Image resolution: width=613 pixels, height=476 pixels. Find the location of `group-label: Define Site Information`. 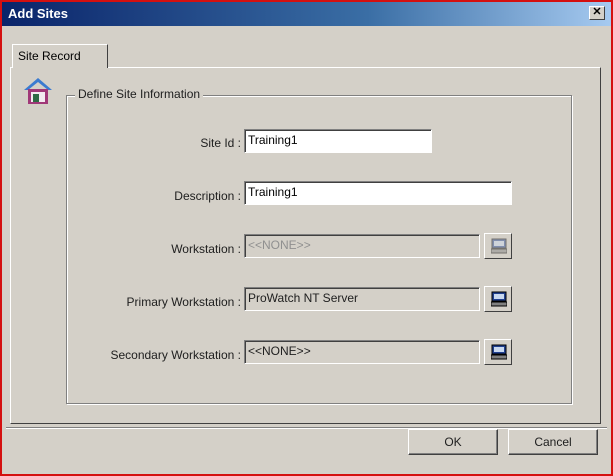

group-label: Define Site Information is located at coordinates (139, 94).